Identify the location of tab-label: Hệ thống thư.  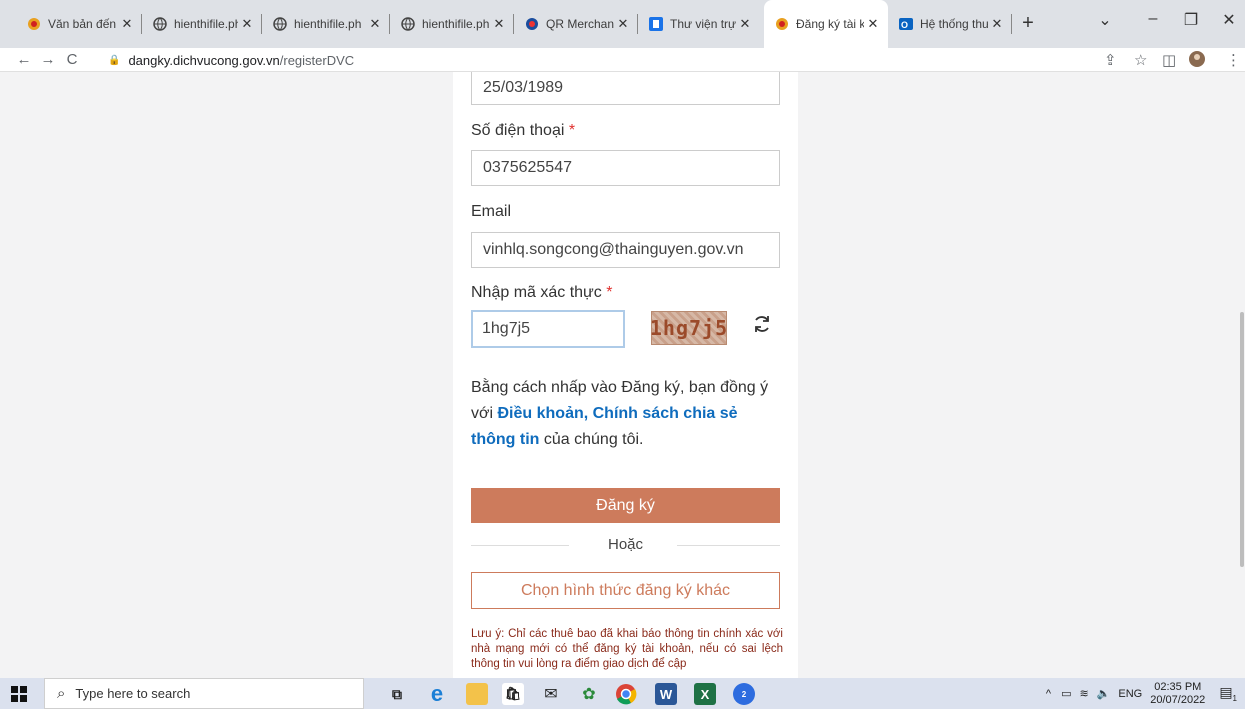
(954, 24).